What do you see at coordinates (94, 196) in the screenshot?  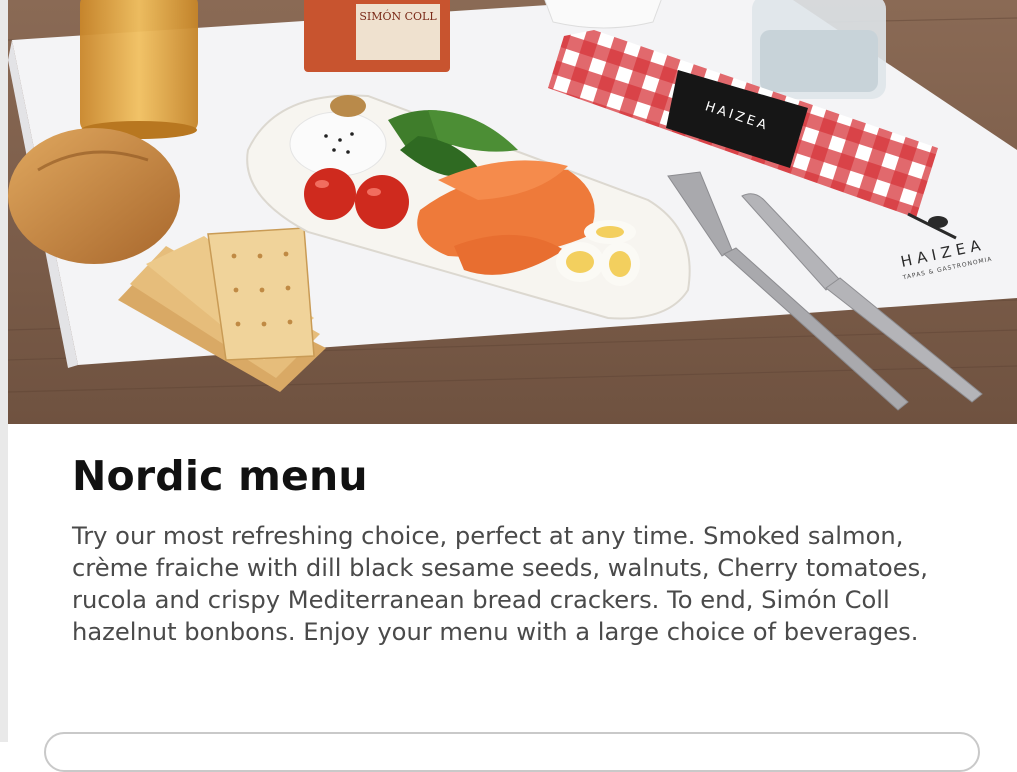 I see `bread-roll` at bounding box center [94, 196].